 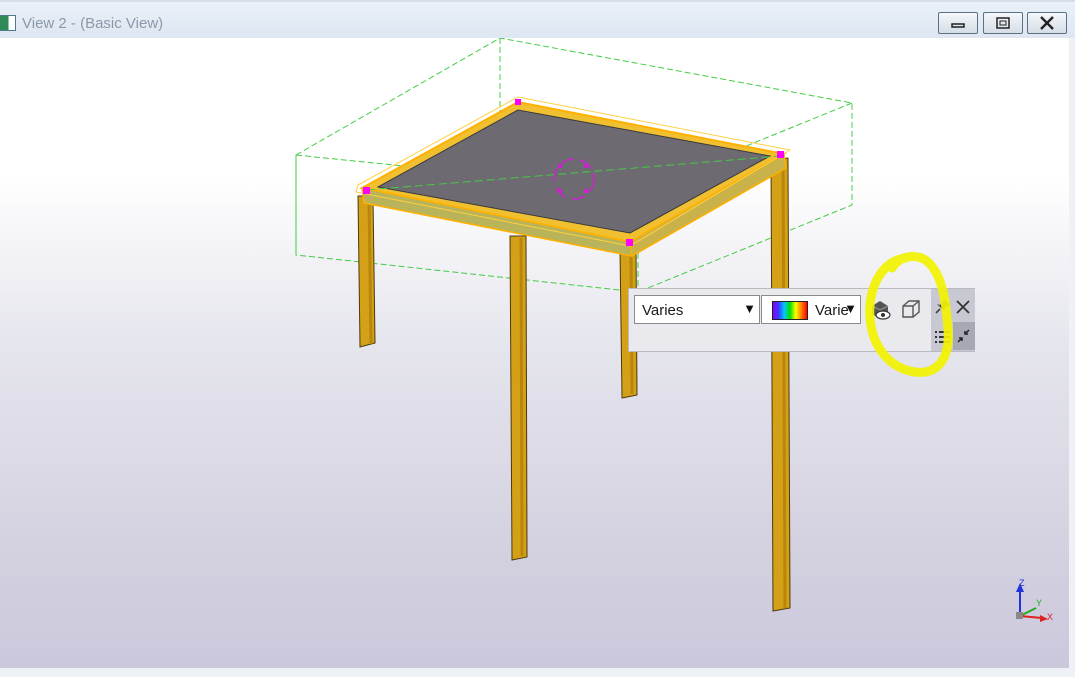 What do you see at coordinates (537, 20) in the screenshot?
I see `title-bar: View 2 - (Basic View)` at bounding box center [537, 20].